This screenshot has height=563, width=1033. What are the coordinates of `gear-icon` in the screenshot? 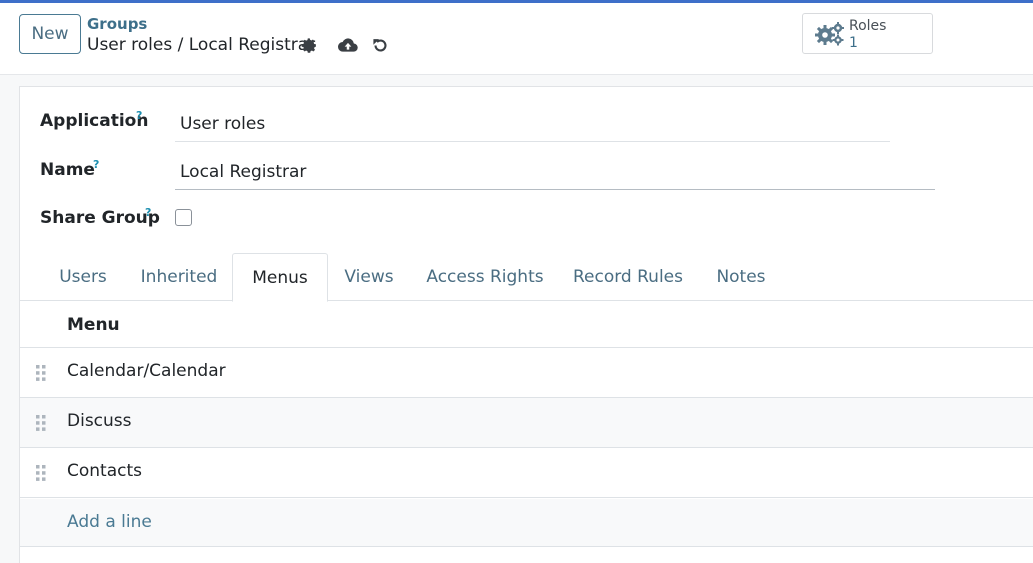 It's located at (309, 45).